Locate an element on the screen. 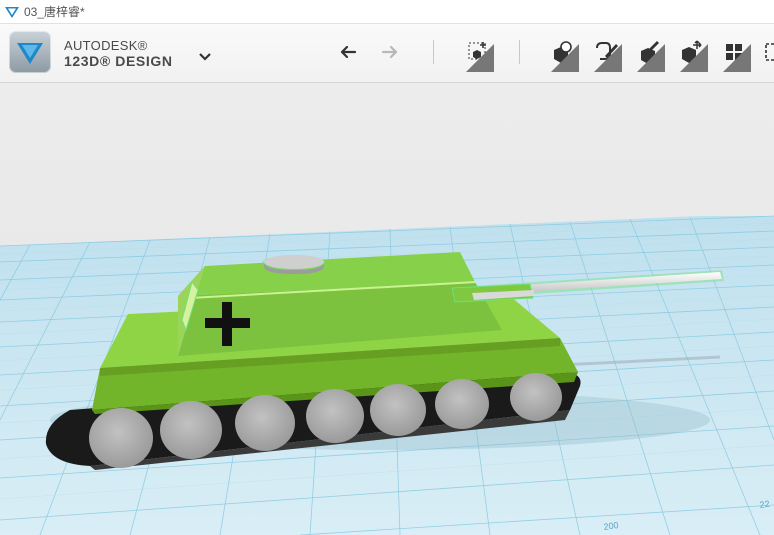 The height and width of the screenshot is (535, 774). grid-label-22: 22 is located at coordinates (764, 504).